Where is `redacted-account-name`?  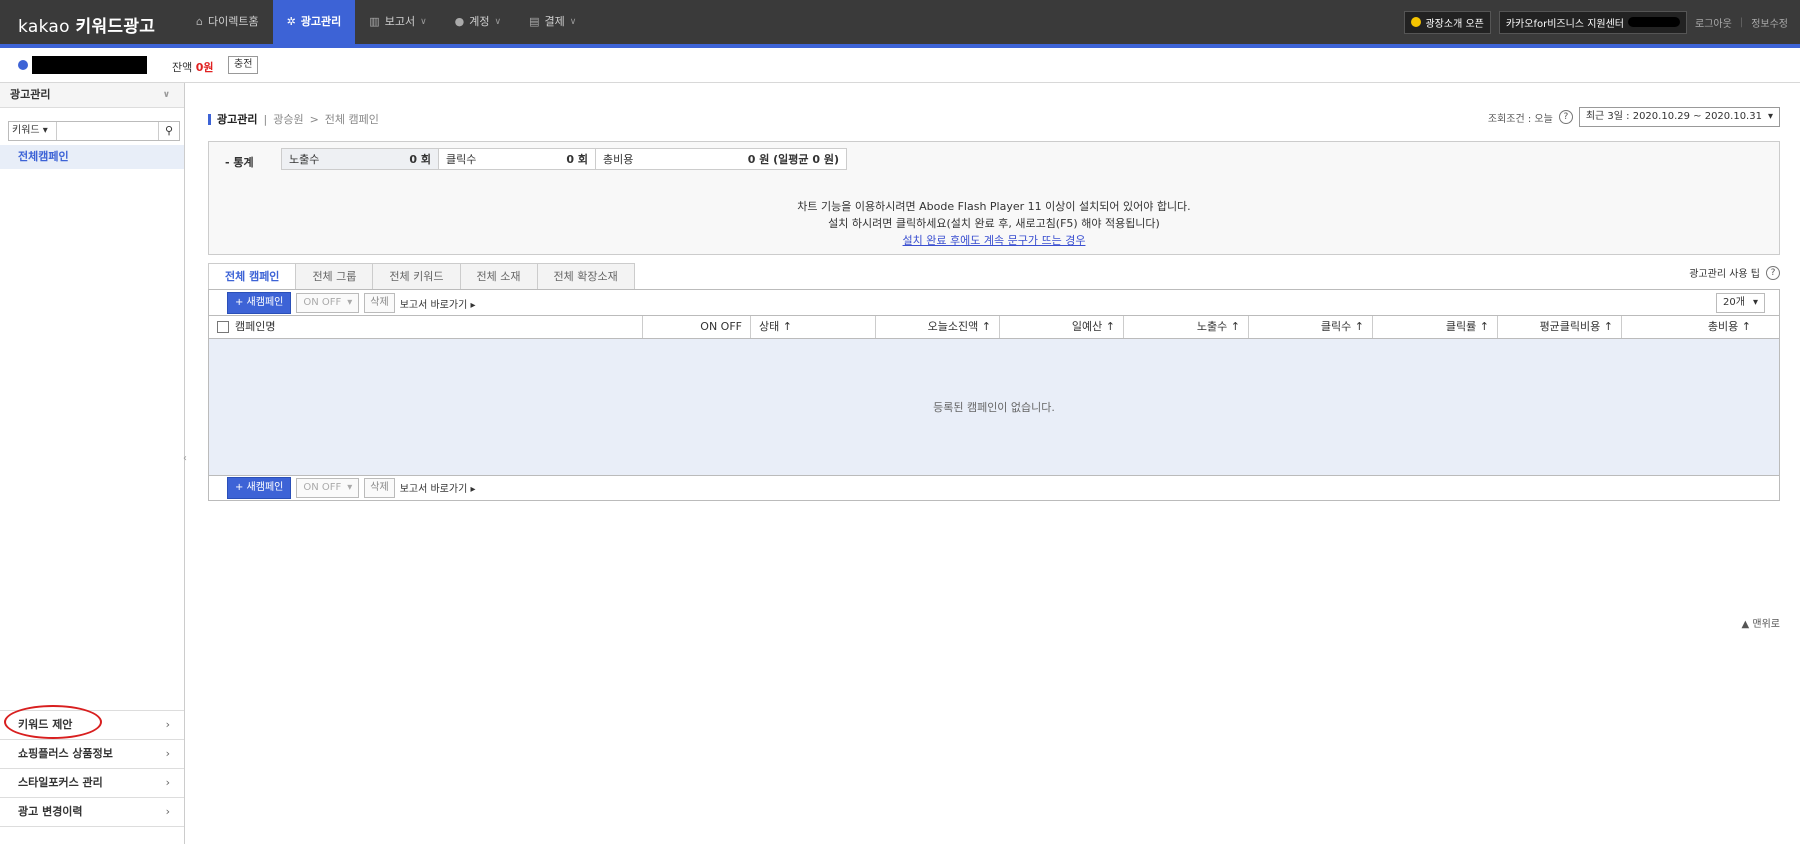 redacted-account-name is located at coordinates (89, 65).